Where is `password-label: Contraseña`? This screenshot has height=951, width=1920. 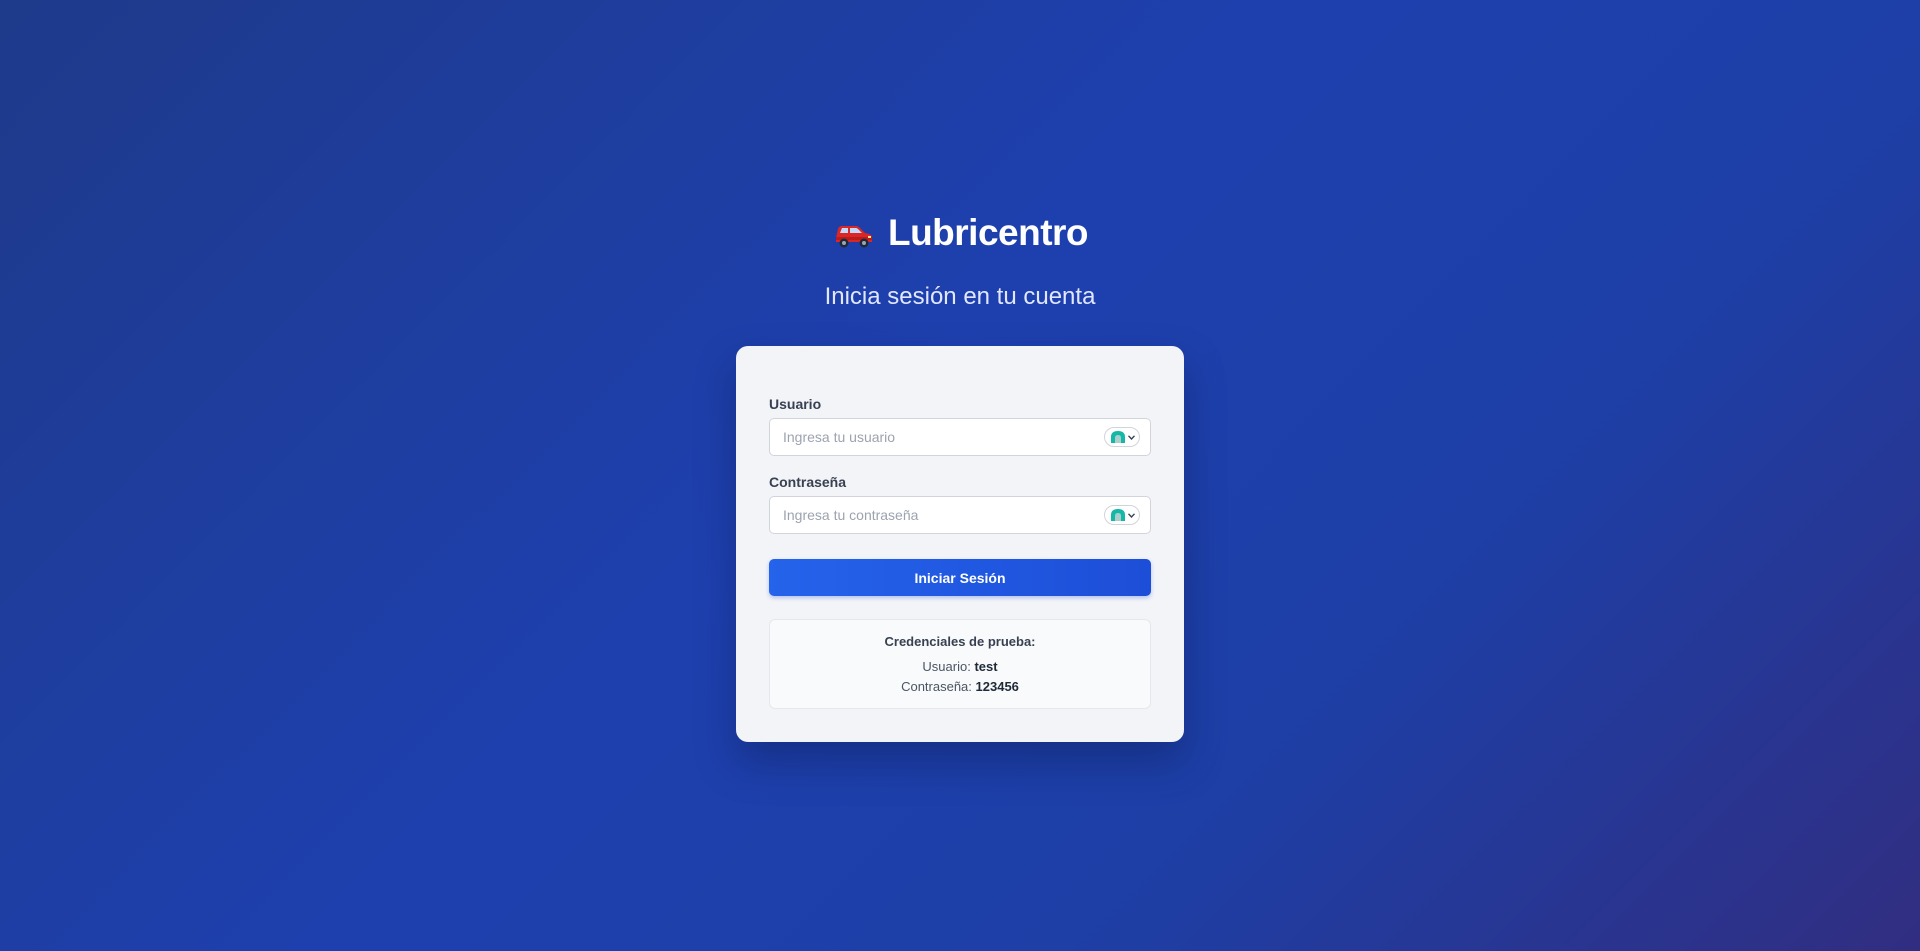
password-label: Contraseña is located at coordinates (808, 482).